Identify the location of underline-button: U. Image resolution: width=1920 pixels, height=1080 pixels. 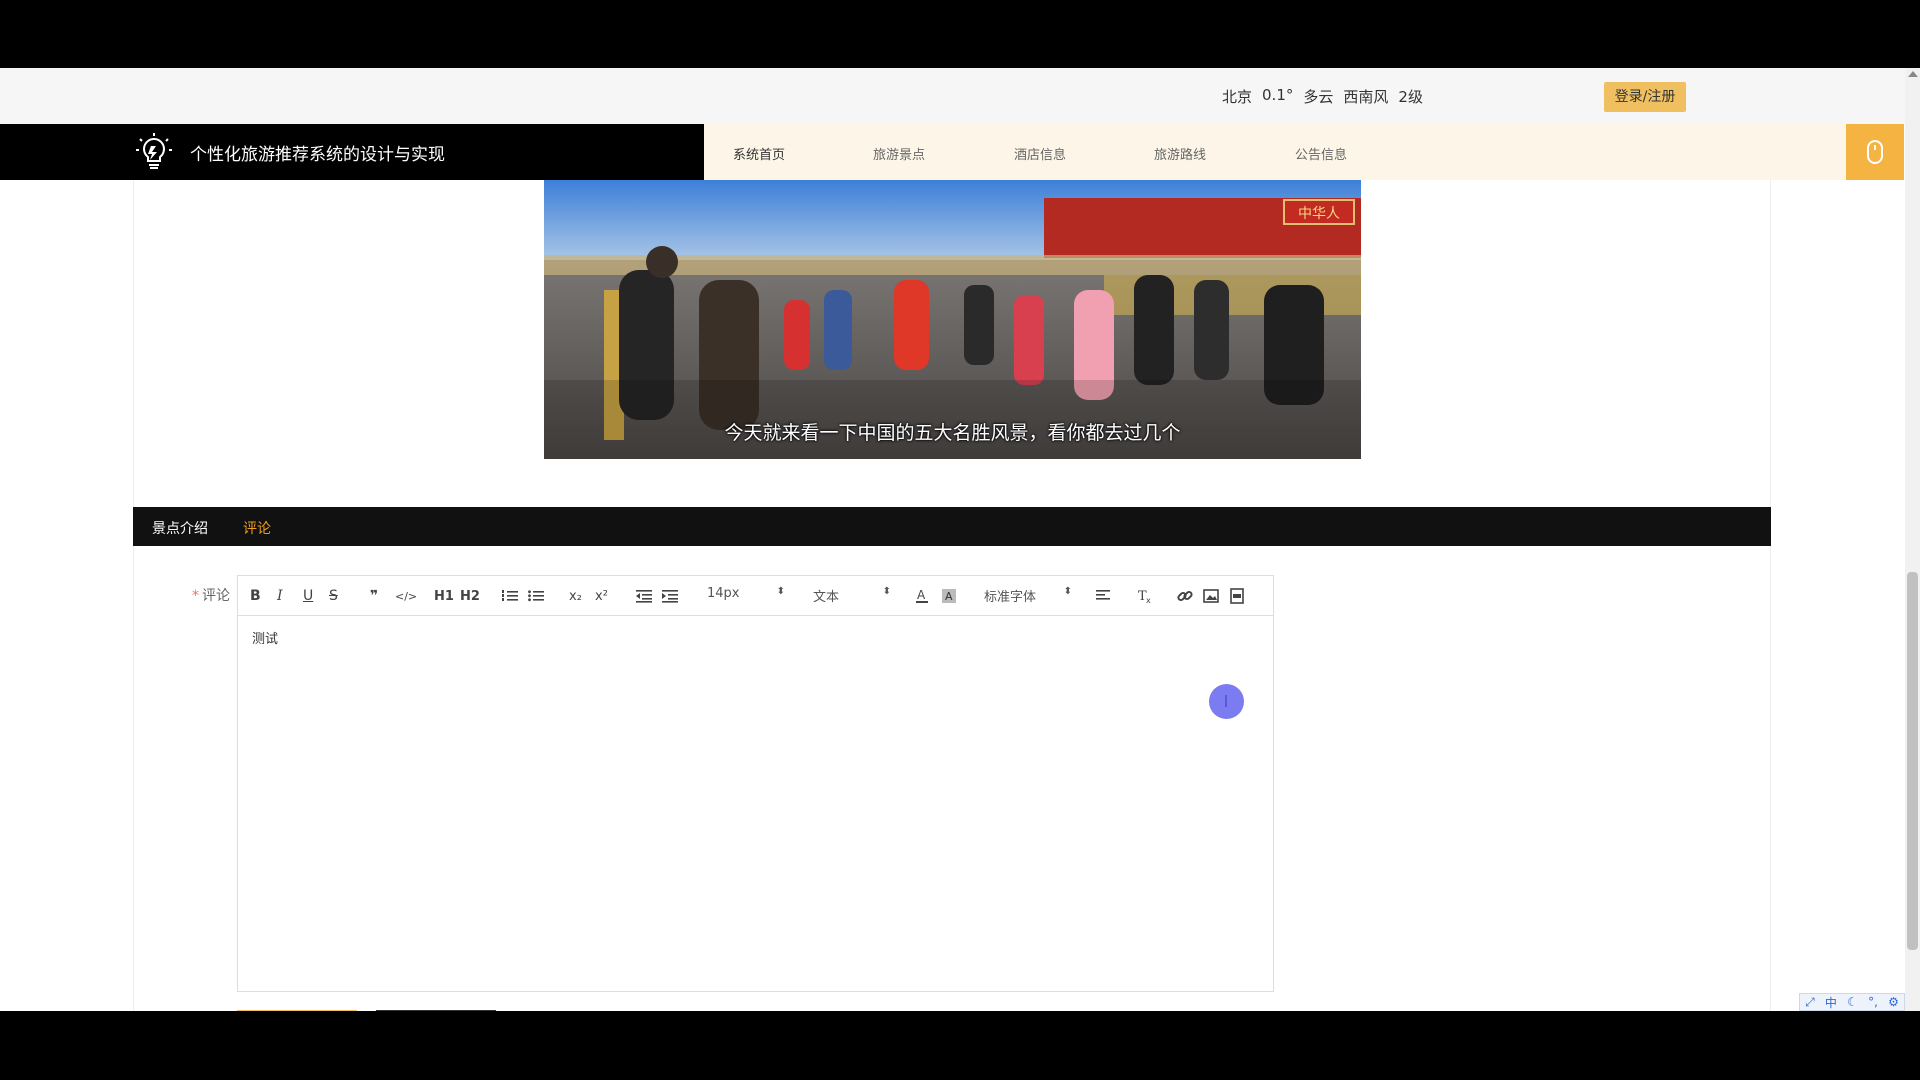
(308, 596).